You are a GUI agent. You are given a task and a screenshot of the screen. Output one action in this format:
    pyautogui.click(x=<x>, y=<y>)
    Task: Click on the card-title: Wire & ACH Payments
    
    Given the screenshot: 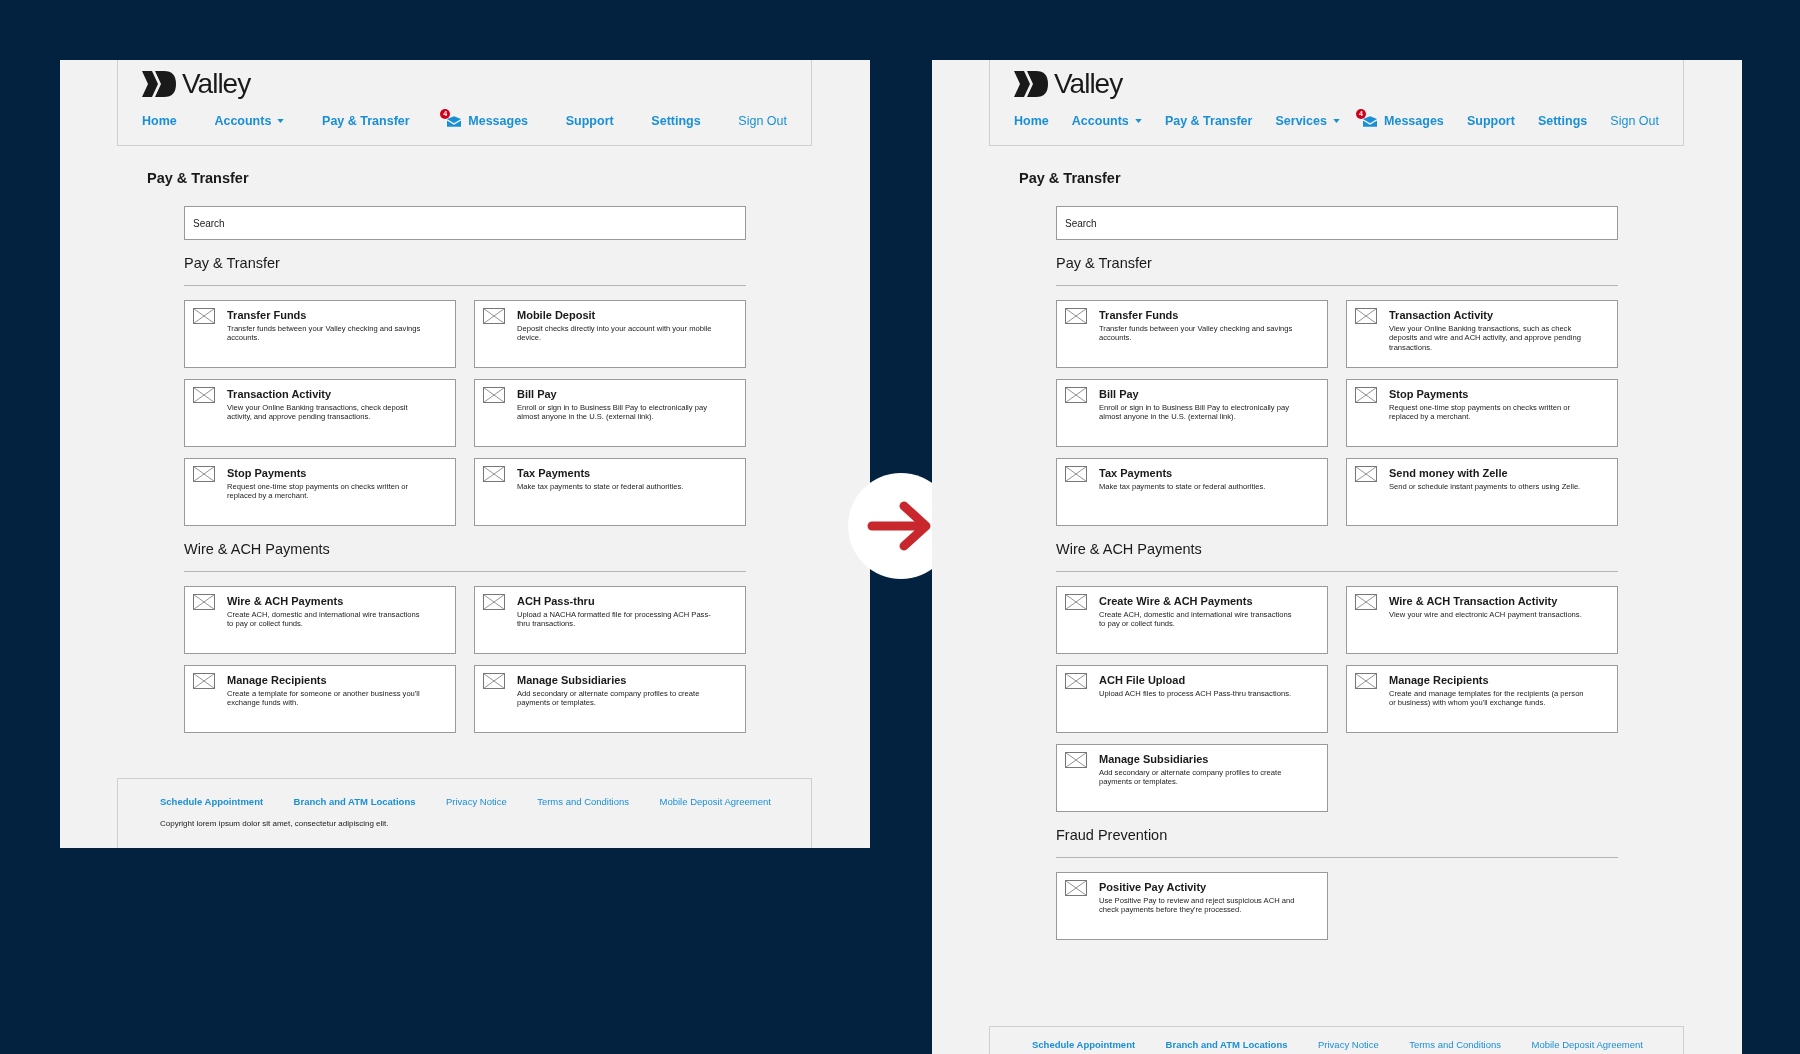 What is the action you would take?
    pyautogui.click(x=286, y=601)
    